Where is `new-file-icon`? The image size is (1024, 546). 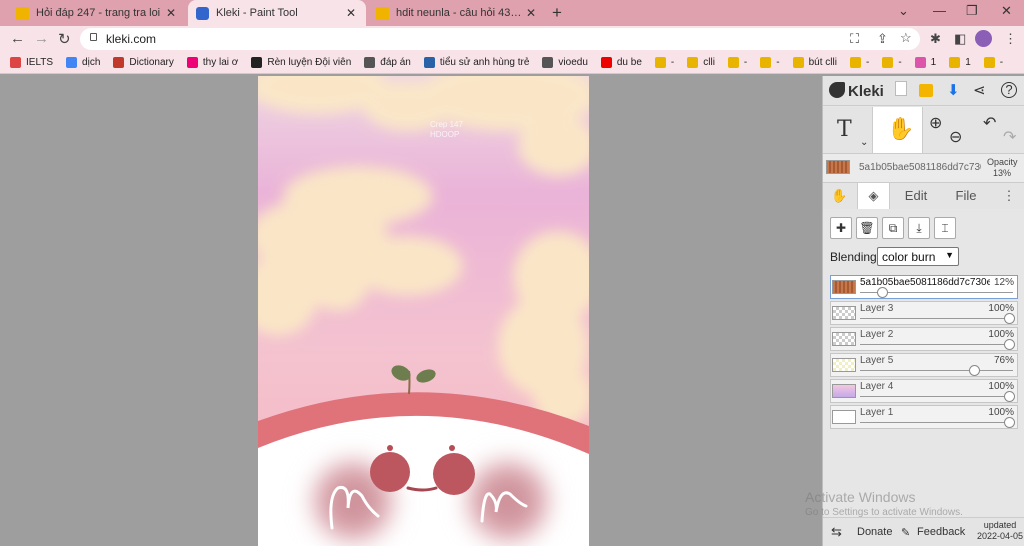
new-file-icon is located at coordinates (901, 88).